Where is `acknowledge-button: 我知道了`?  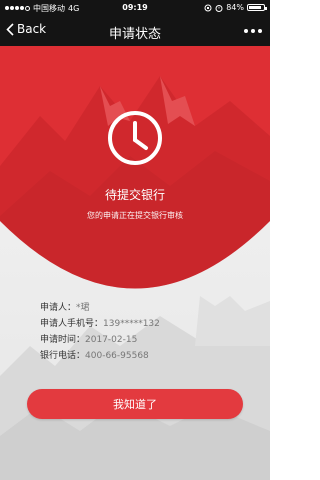
acknowledge-button: 我知道了 is located at coordinates (135, 404).